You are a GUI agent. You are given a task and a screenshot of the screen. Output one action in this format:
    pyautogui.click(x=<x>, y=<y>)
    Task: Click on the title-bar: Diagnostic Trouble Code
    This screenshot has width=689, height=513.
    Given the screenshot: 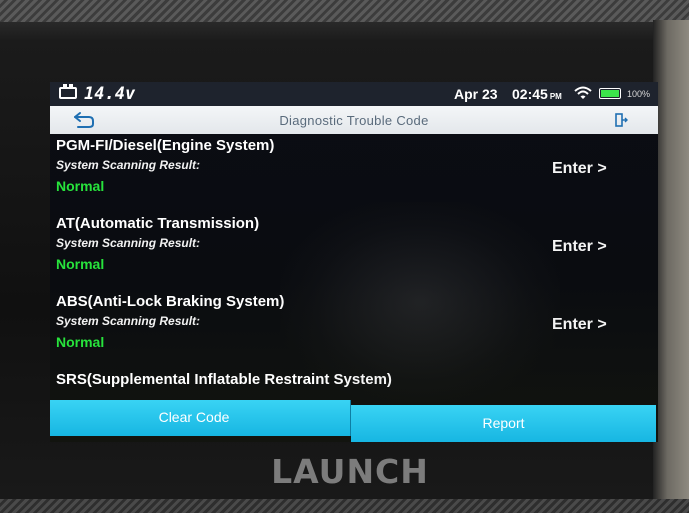 What is the action you would take?
    pyautogui.click(x=354, y=120)
    